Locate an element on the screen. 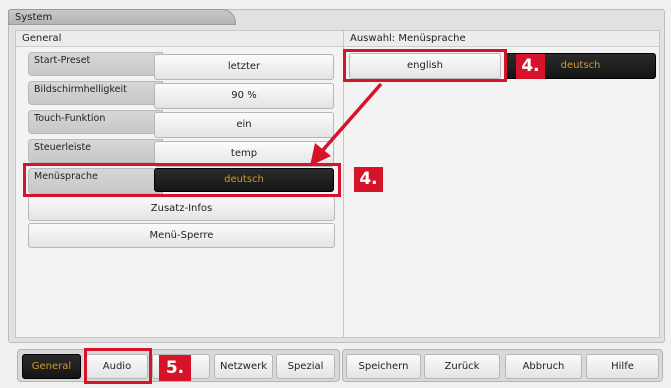 The height and width of the screenshot is (388, 671). highlight-menu-language is located at coordinates (182, 180).